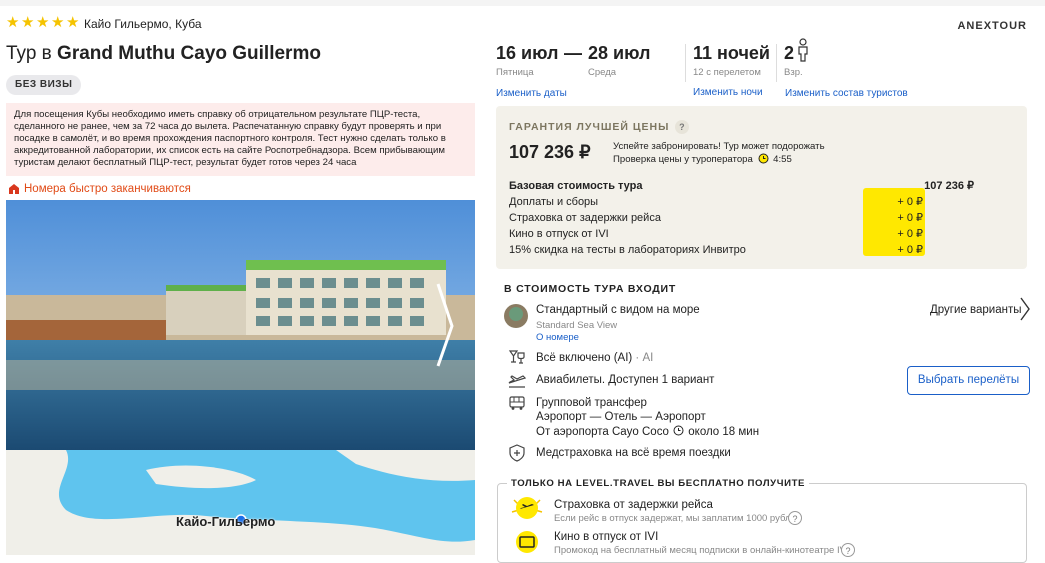 This screenshot has height=563, width=1045. Describe the element at coordinates (789, 53) in the screenshot. I see `tourists-count: 2` at that location.